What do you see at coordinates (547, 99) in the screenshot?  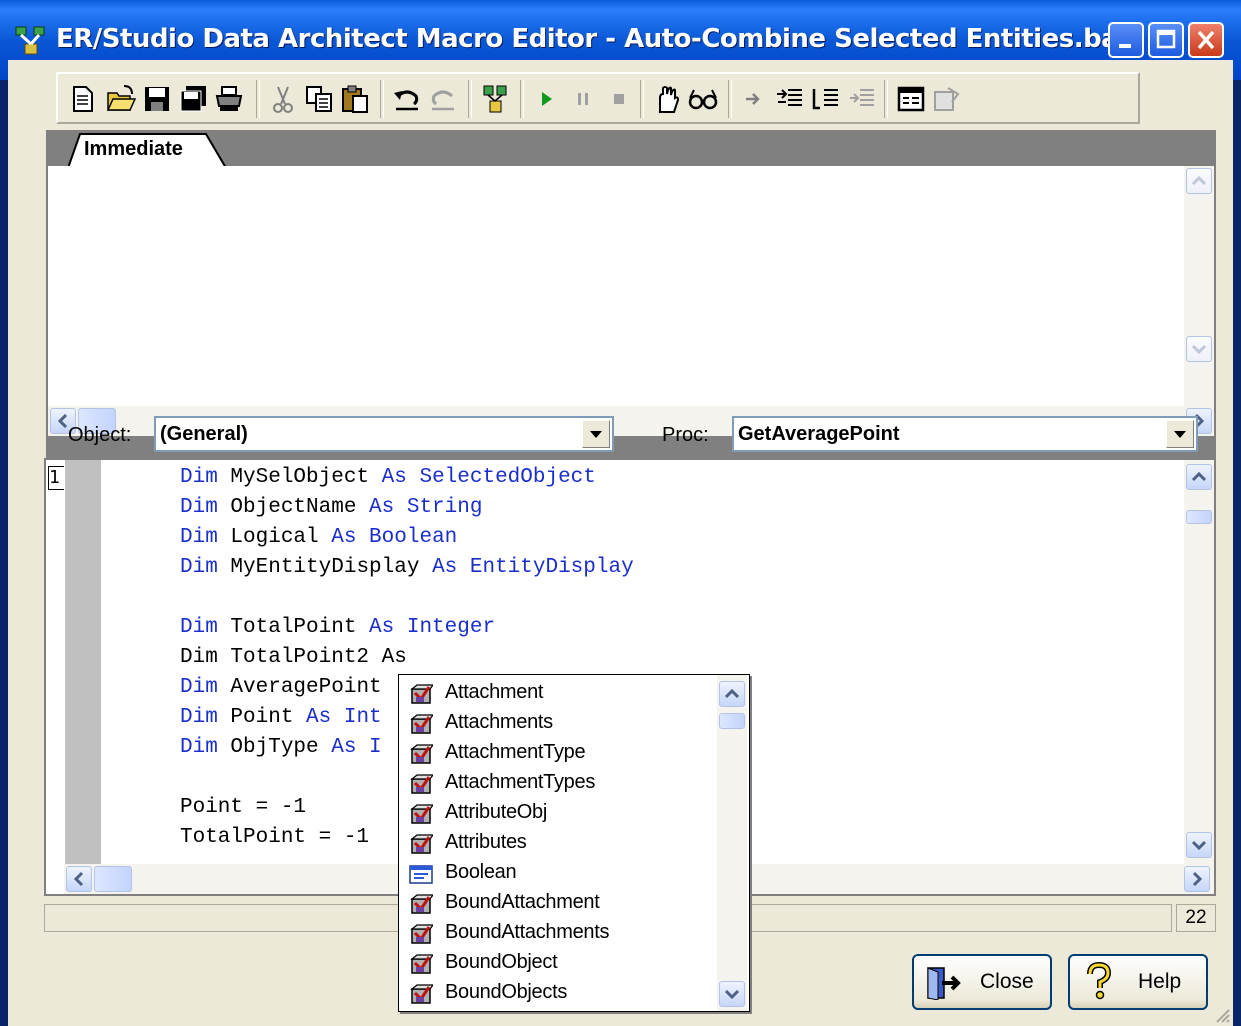 I see `run-icon` at bounding box center [547, 99].